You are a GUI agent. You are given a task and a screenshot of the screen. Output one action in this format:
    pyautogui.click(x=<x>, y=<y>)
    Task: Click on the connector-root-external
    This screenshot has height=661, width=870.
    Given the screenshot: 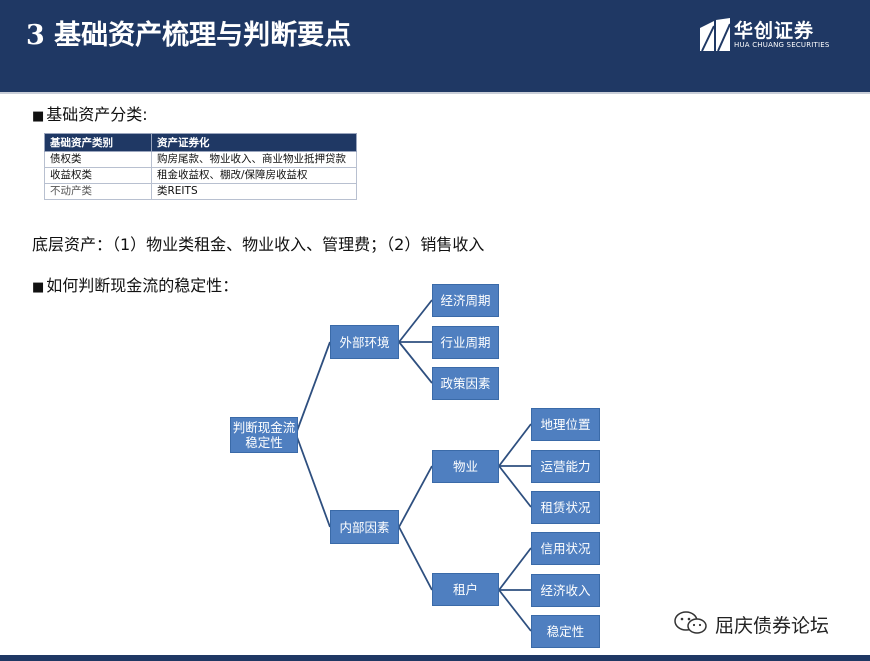 What is the action you would take?
    pyautogui.click(x=313, y=386)
    